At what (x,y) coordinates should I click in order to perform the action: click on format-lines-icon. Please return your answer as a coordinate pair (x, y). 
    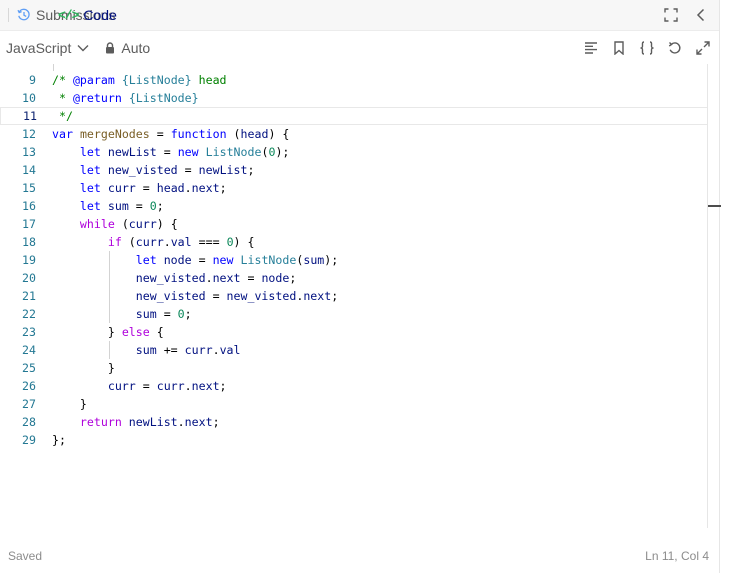
    Looking at the image, I should click on (591, 48).